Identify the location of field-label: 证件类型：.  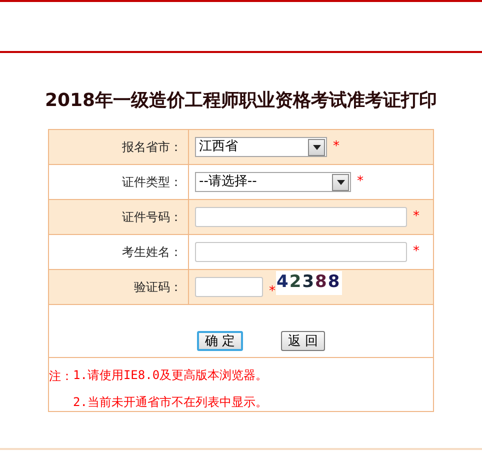
(152, 182).